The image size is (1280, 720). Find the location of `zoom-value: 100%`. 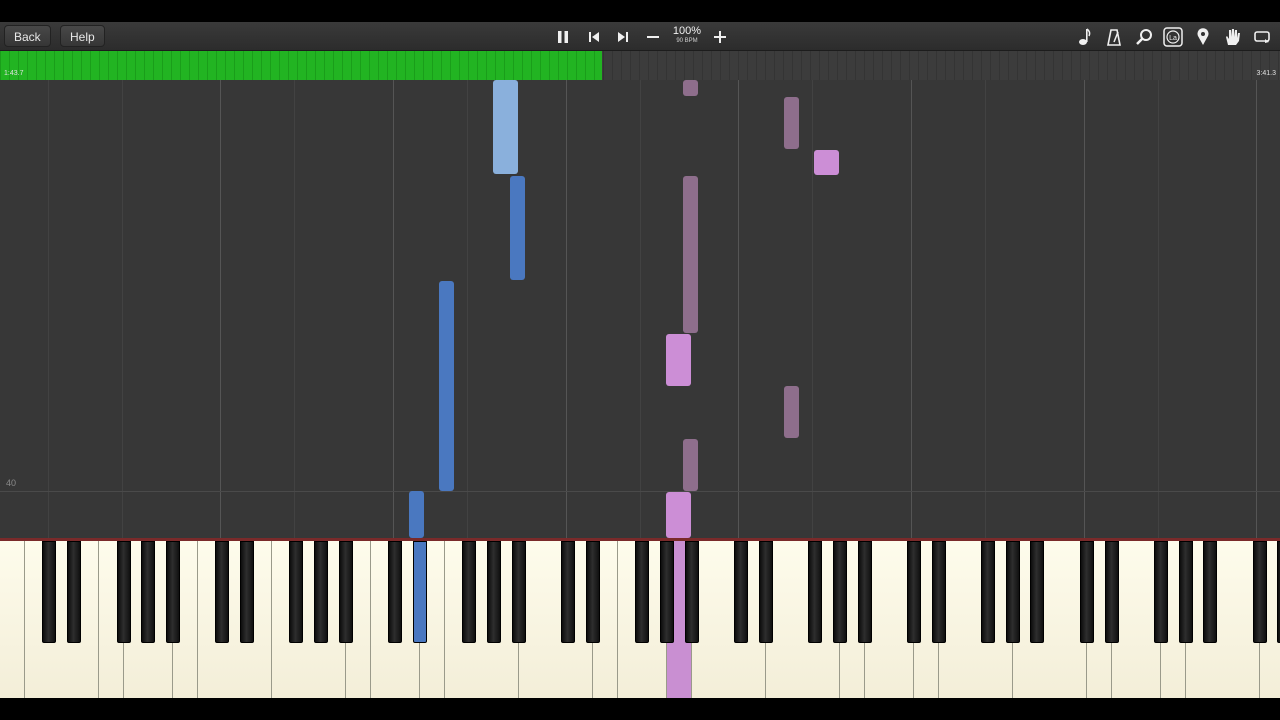

zoom-value: 100% is located at coordinates (687, 31).